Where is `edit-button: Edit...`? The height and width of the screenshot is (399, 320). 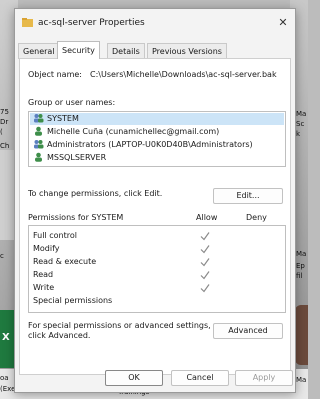
edit-button: Edit... is located at coordinates (248, 196).